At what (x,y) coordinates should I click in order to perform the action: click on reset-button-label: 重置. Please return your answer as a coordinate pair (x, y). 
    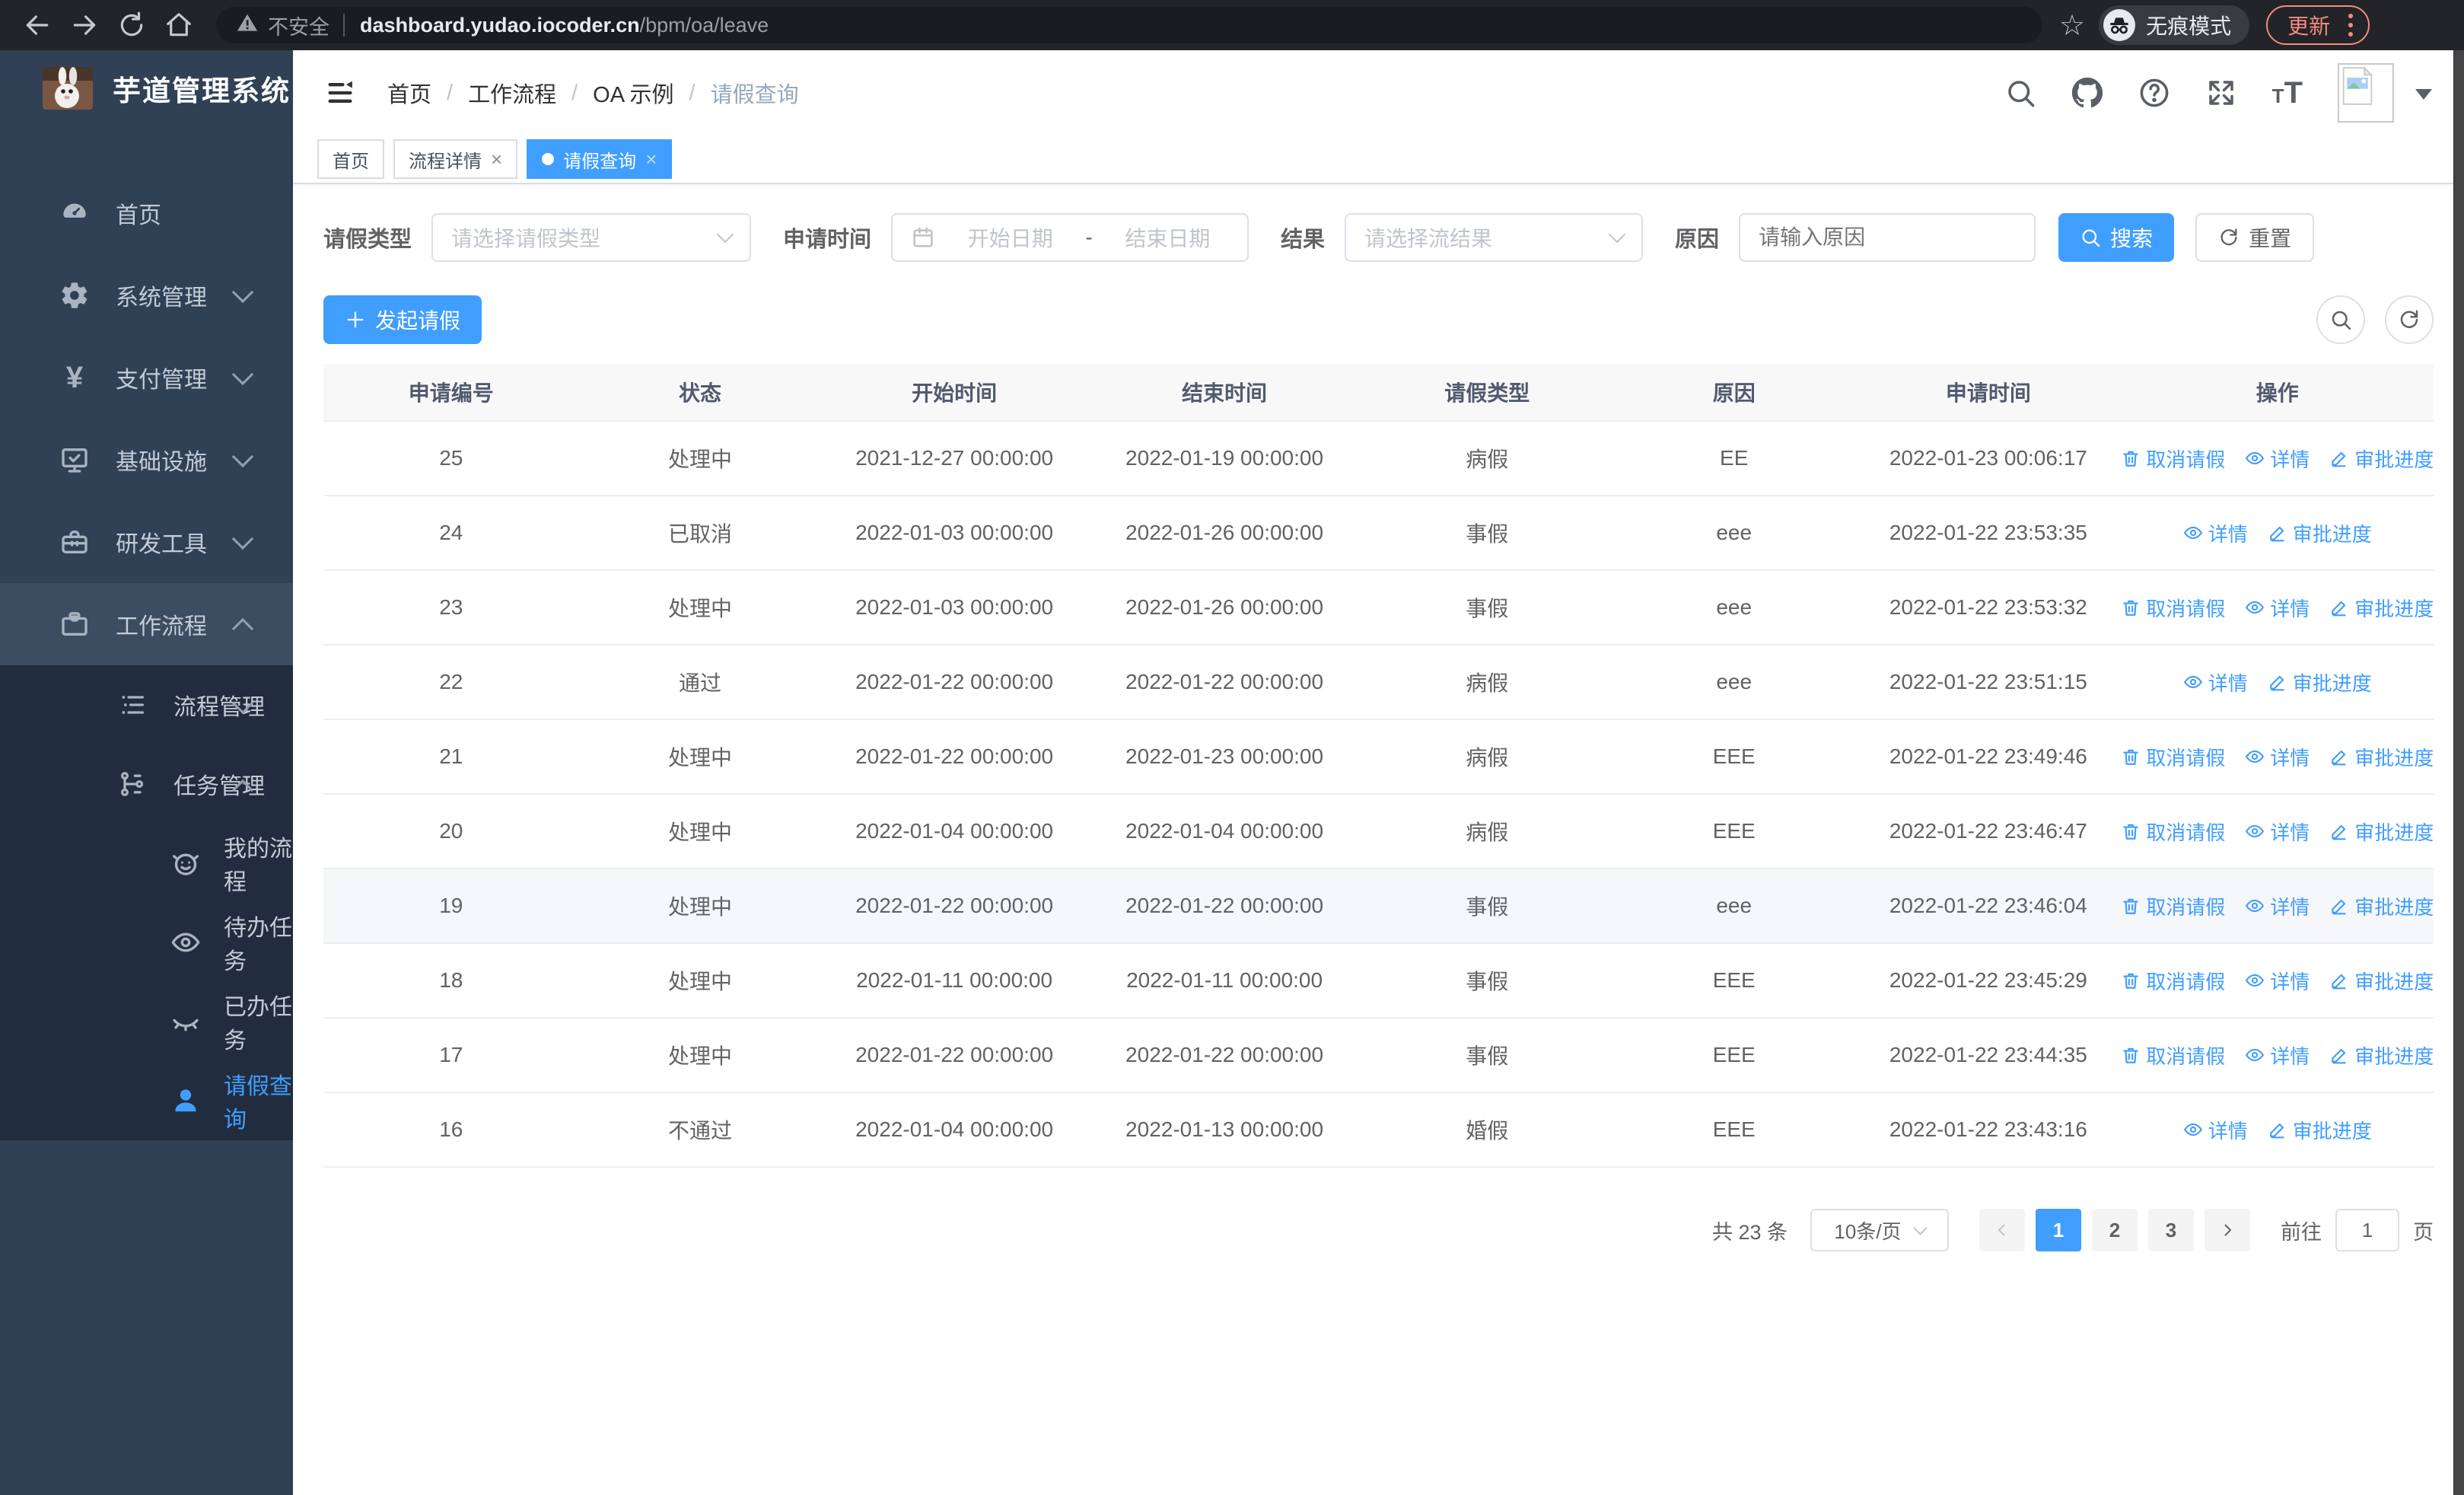
    Looking at the image, I should click on (2270, 238).